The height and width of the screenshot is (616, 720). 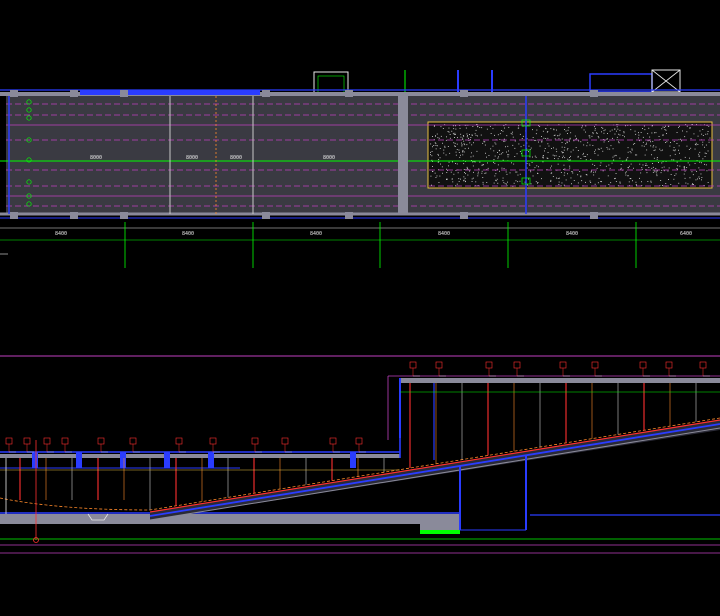 What do you see at coordinates (192, 158) in the screenshot?
I see `plan-center-label: 8000` at bounding box center [192, 158].